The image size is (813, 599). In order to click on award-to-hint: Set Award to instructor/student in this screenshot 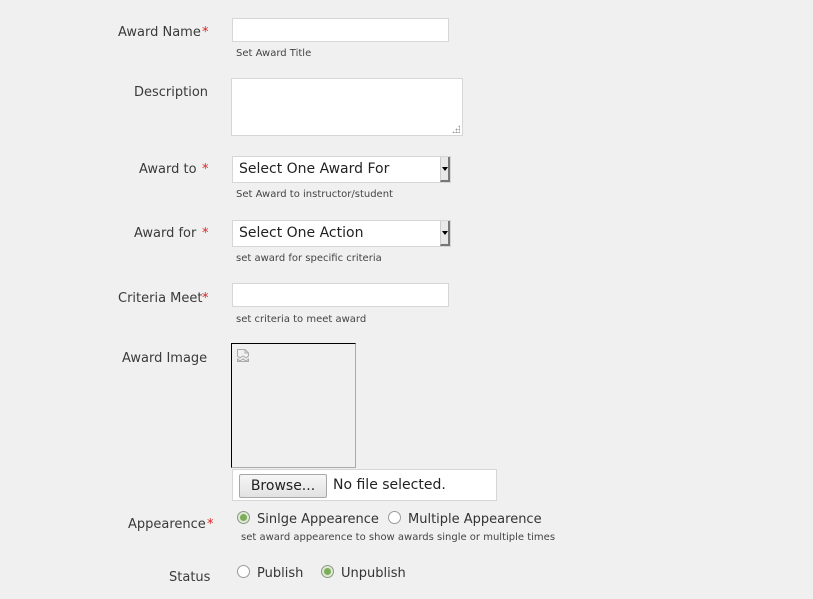, I will do `click(314, 194)`.